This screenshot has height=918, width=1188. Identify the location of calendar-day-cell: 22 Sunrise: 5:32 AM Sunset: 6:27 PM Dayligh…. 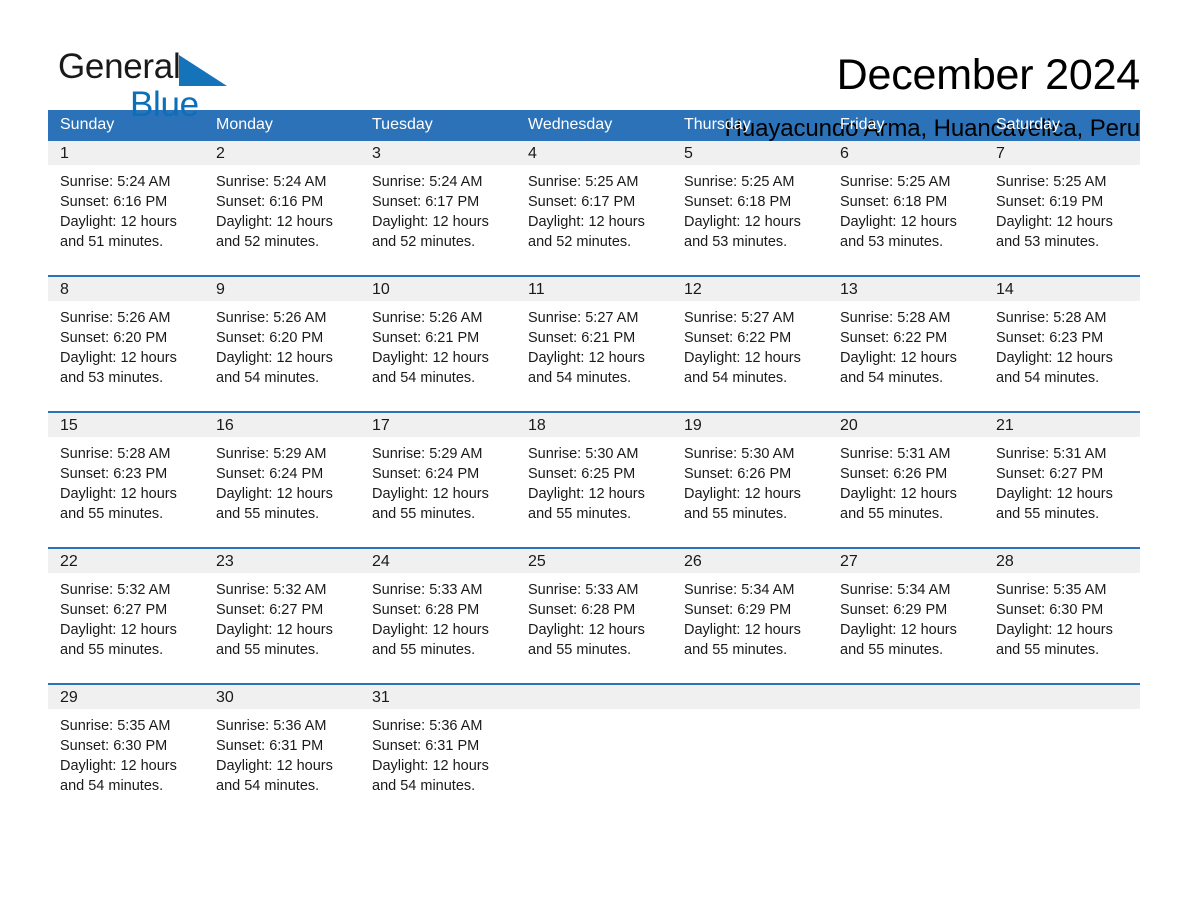
(126, 615).